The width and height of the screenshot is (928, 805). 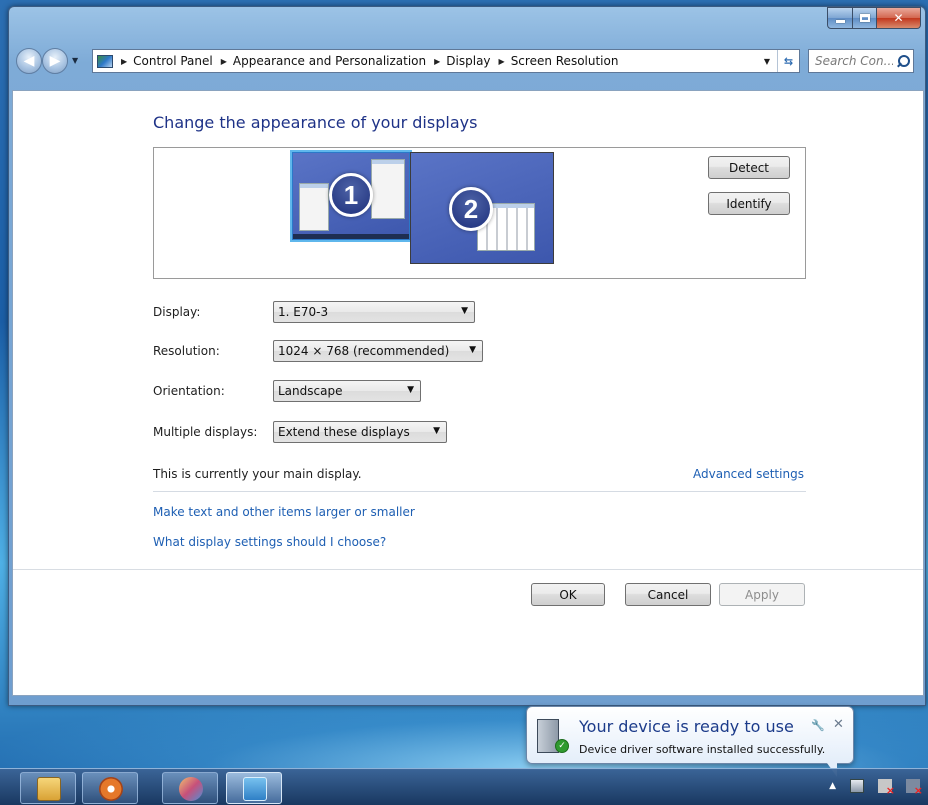 I want to click on multiple-displays-label: Multiple displays:, so click(x=205, y=432).